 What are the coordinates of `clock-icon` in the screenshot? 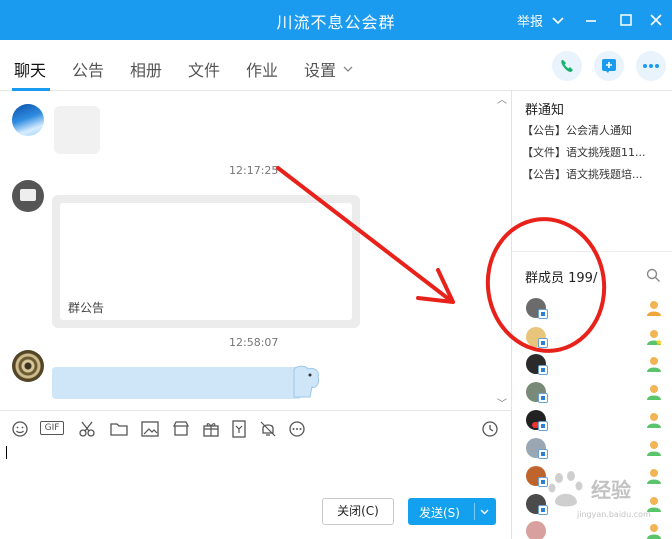 It's located at (490, 429).